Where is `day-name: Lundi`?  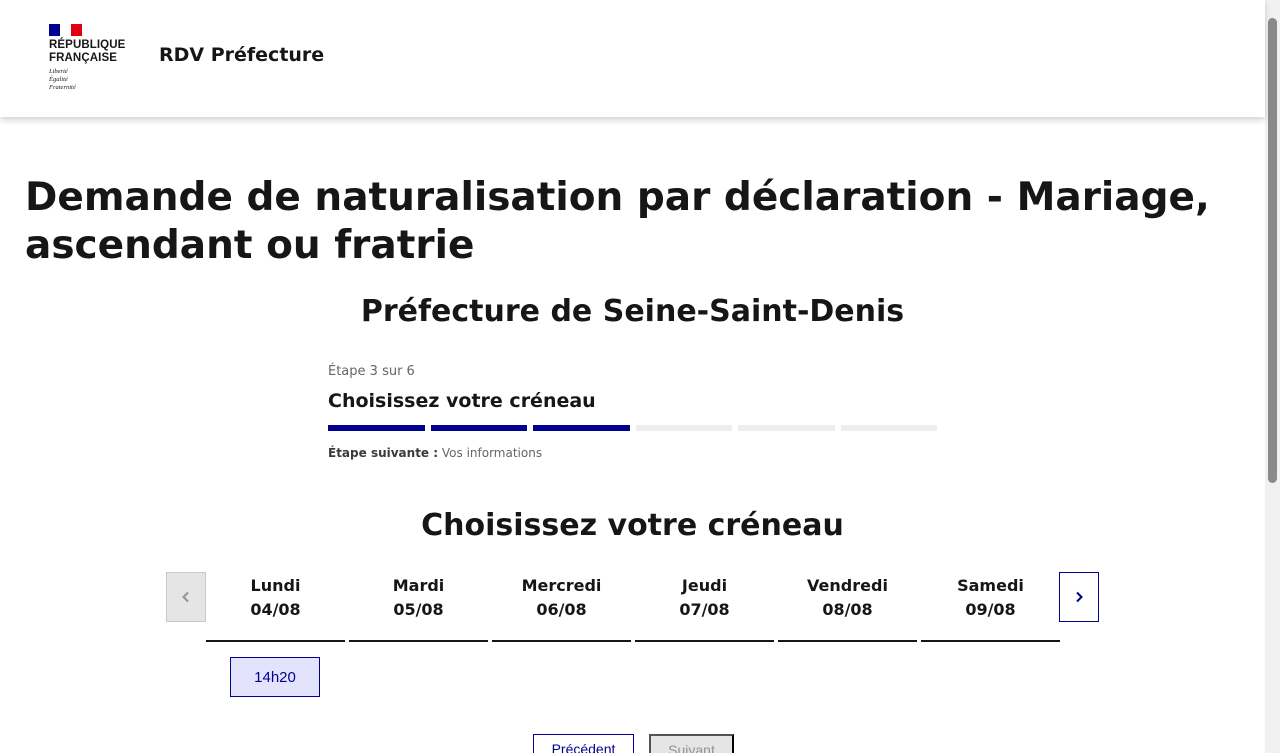
day-name: Lundi is located at coordinates (275, 585).